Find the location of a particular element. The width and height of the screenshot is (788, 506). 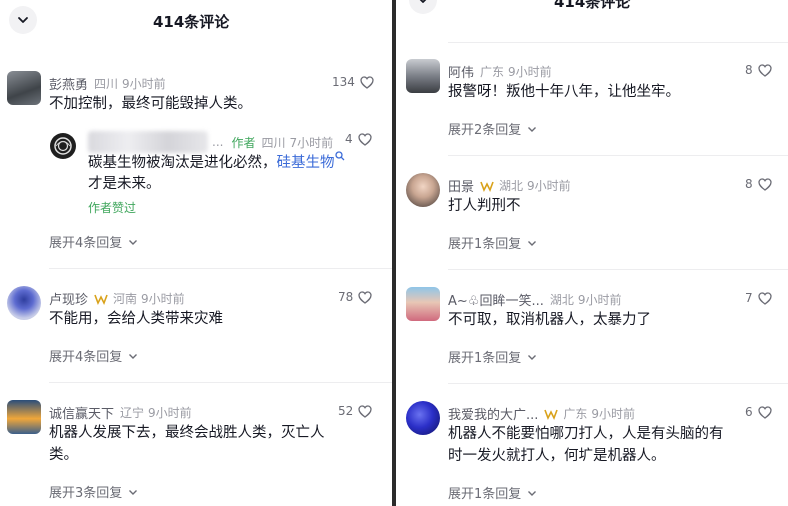

author-liked-label: 作者赞过 is located at coordinates (112, 208).